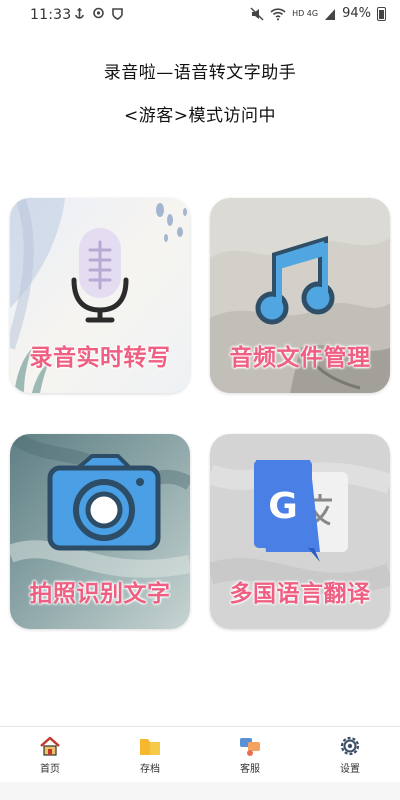 The width and height of the screenshot is (400, 800). Describe the element at coordinates (283, 506) in the screenshot. I see `svg-text: G` at that location.